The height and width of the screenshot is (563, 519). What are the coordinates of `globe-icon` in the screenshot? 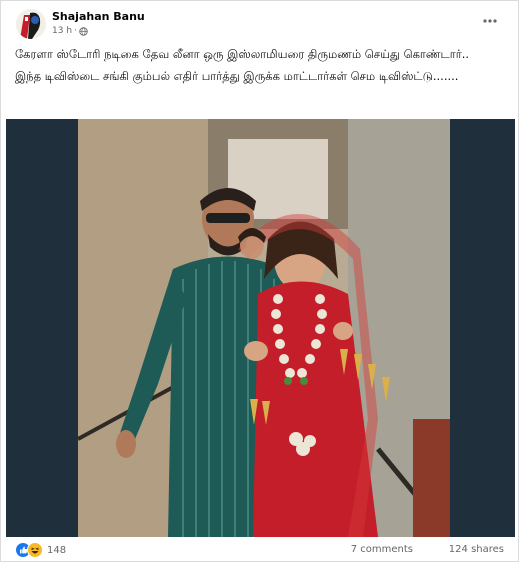 It's located at (83, 31).